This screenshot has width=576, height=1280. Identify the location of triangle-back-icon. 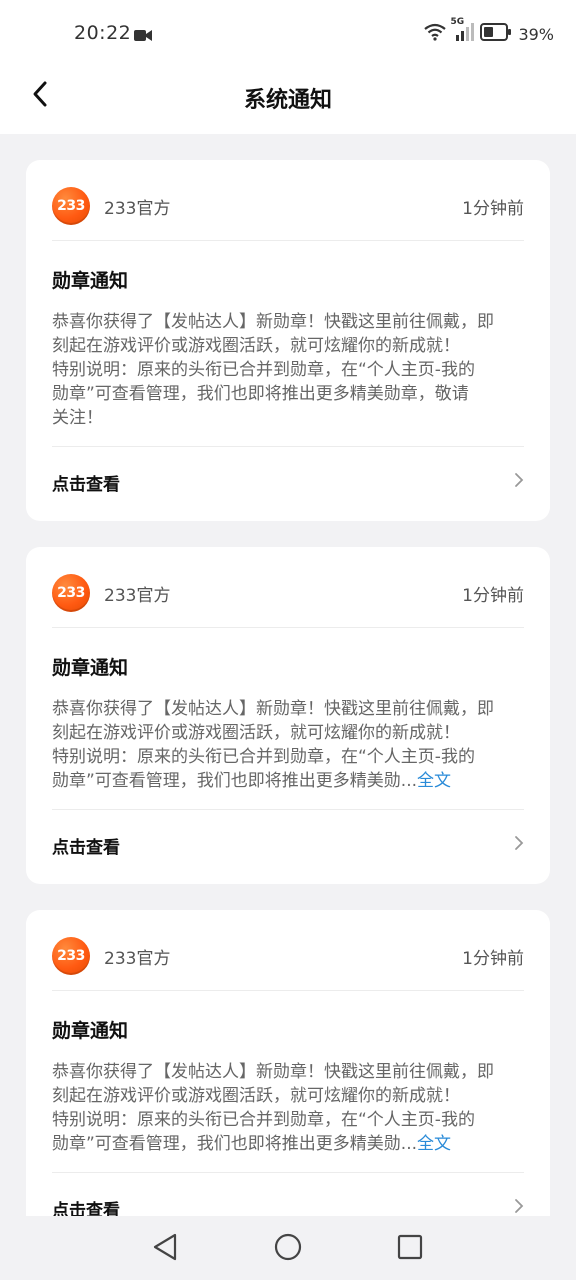
(165, 1249).